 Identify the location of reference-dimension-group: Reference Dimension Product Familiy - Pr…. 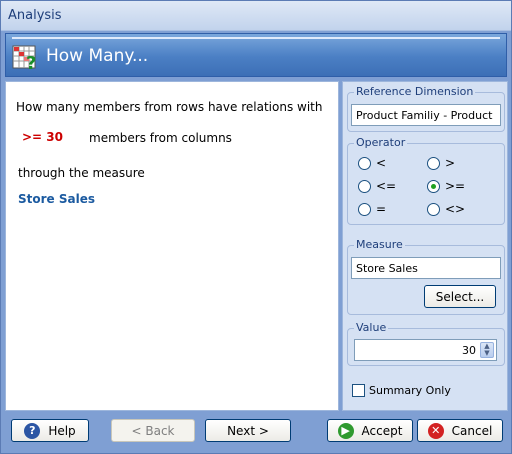
(426, 108).